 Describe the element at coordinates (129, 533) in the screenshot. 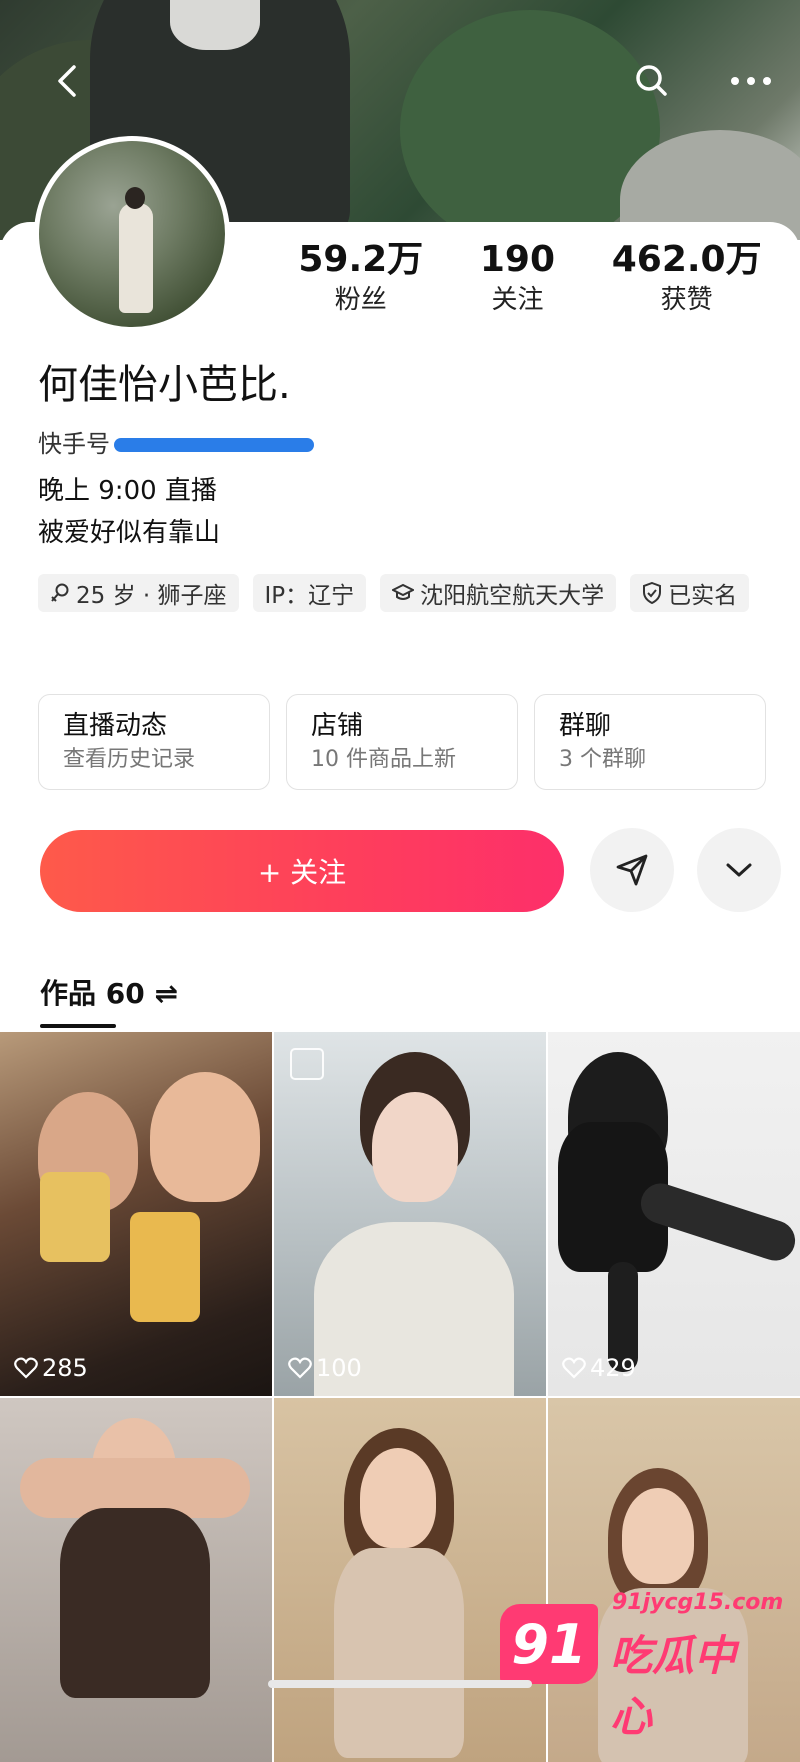

I see `bio-line: 被爱好似有靠山` at that location.